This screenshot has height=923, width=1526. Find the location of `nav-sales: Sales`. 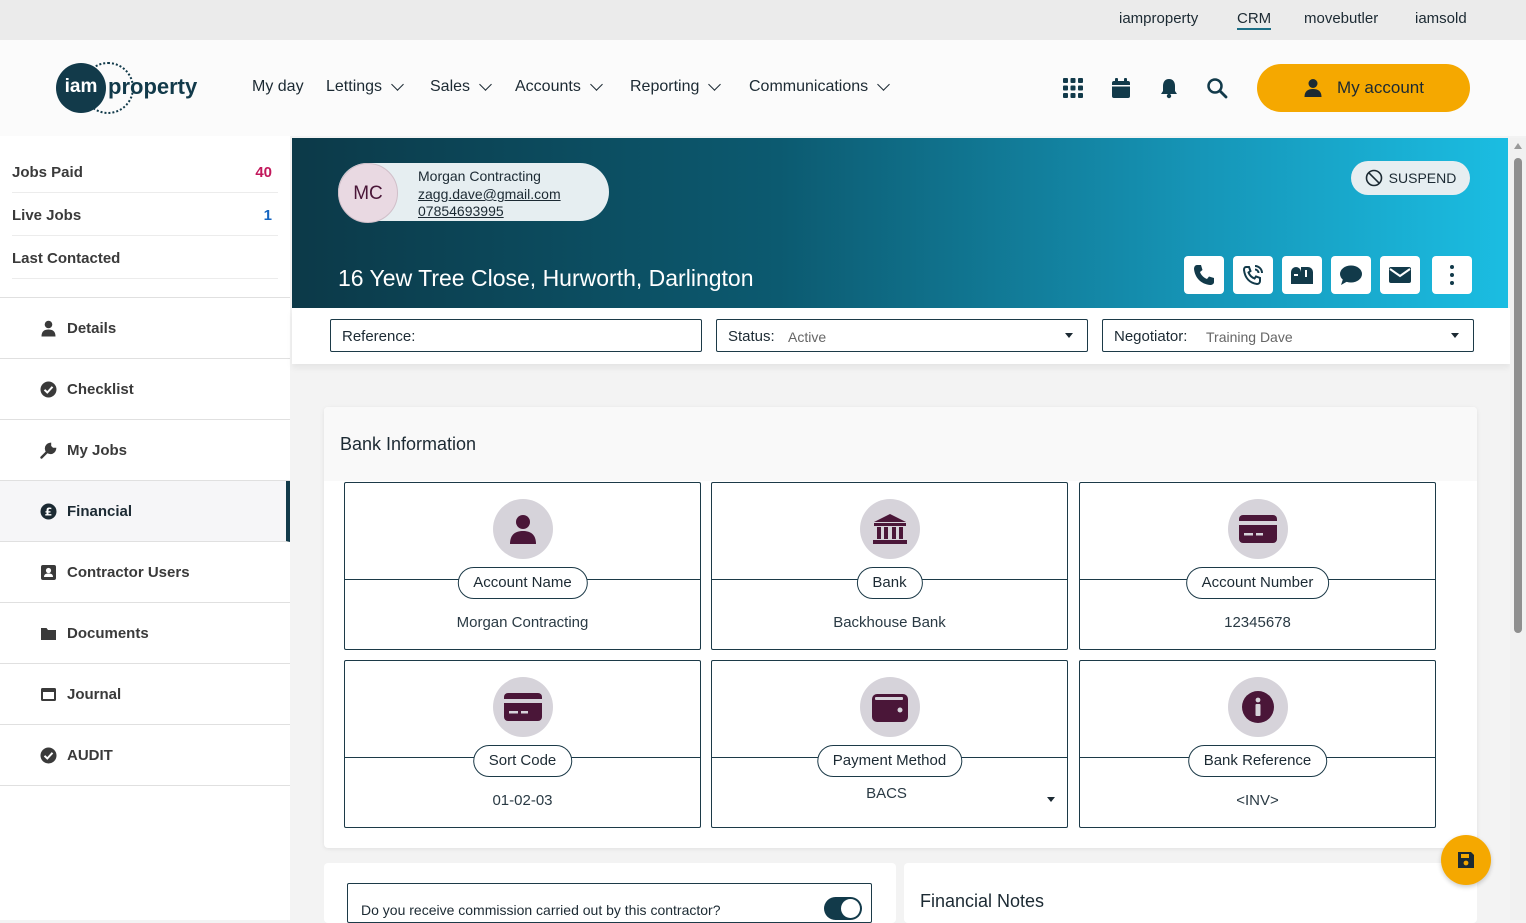

nav-sales: Sales is located at coordinates (461, 87).